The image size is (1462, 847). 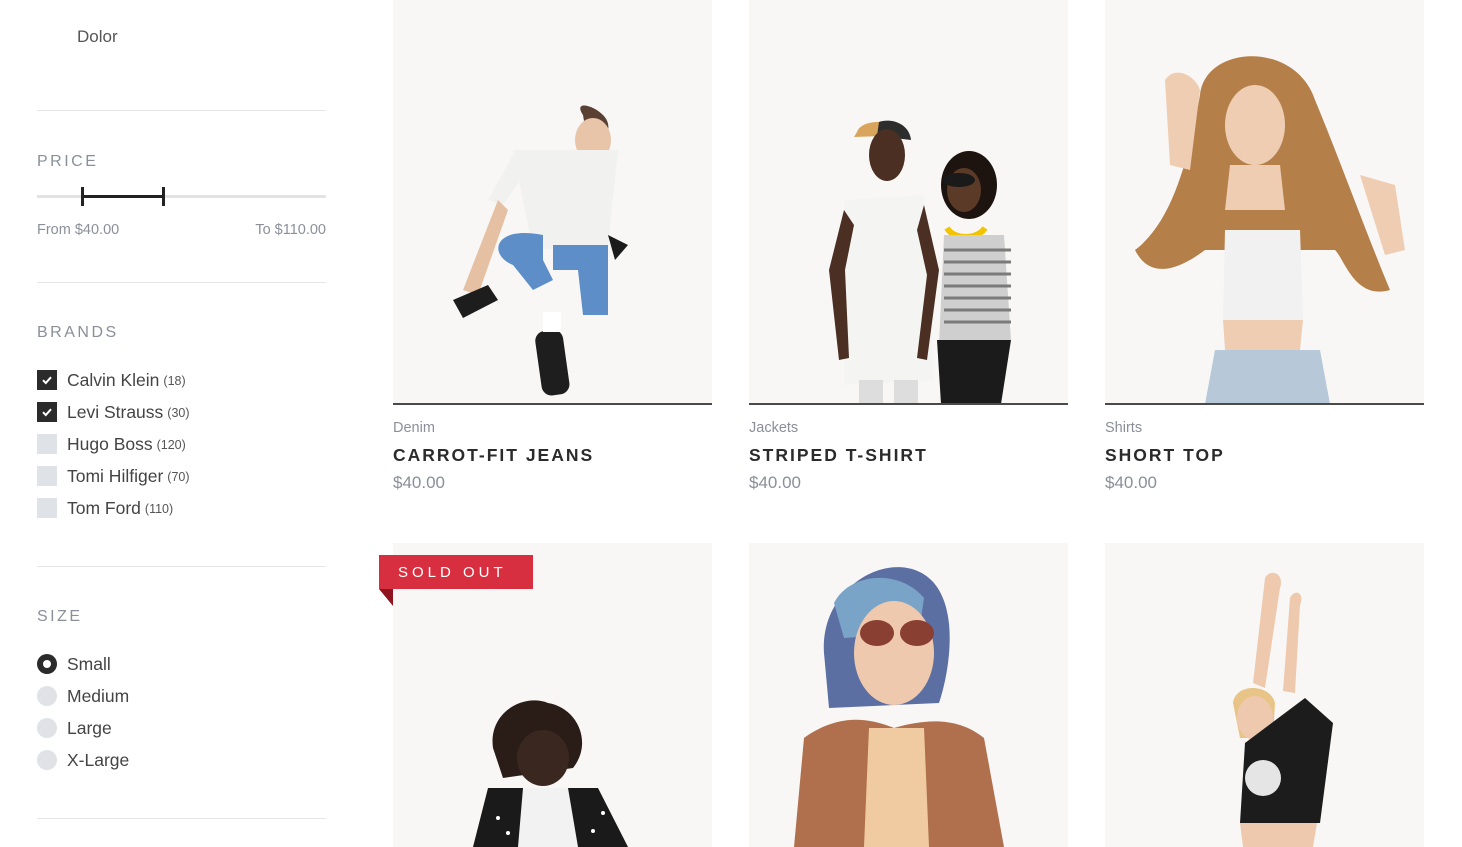 What do you see at coordinates (540, 250) in the screenshot?
I see `model-jumping-illustration` at bounding box center [540, 250].